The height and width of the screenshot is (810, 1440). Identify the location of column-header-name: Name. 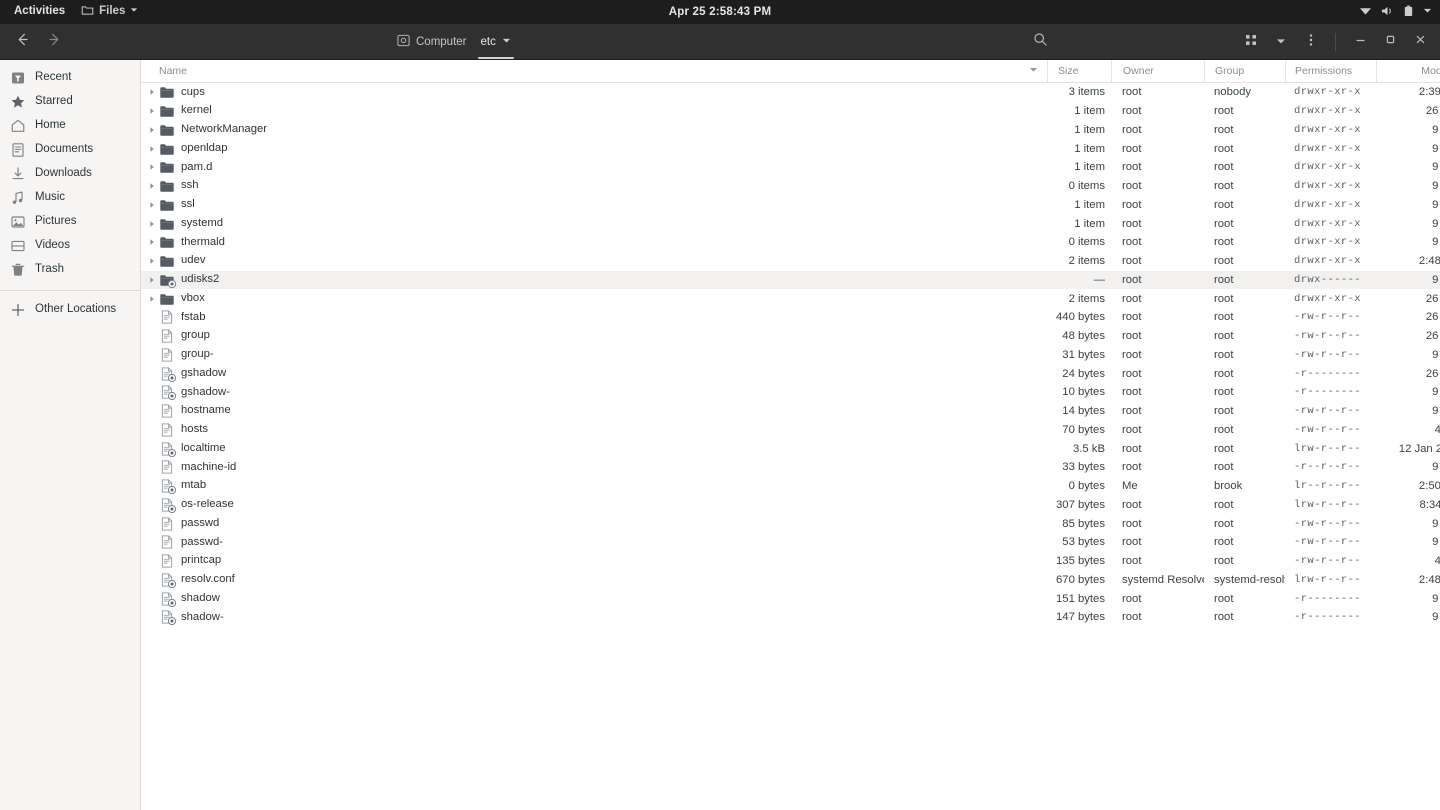
(594, 71).